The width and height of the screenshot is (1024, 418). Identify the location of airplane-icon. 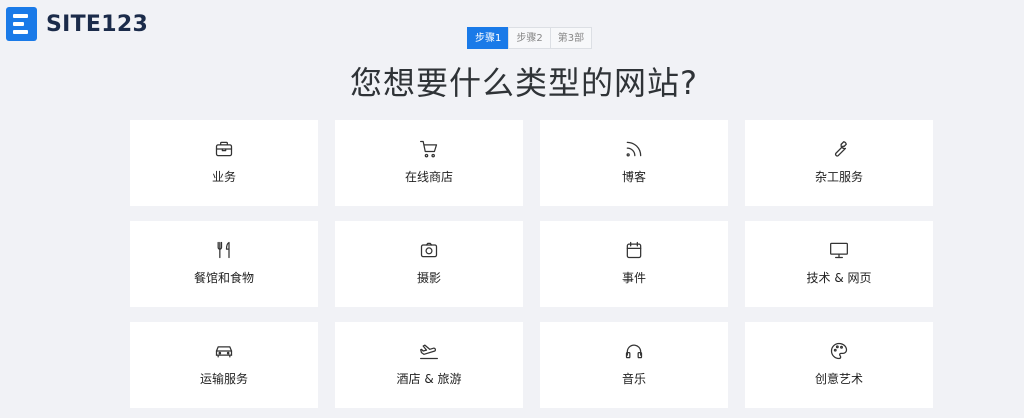
(429, 351).